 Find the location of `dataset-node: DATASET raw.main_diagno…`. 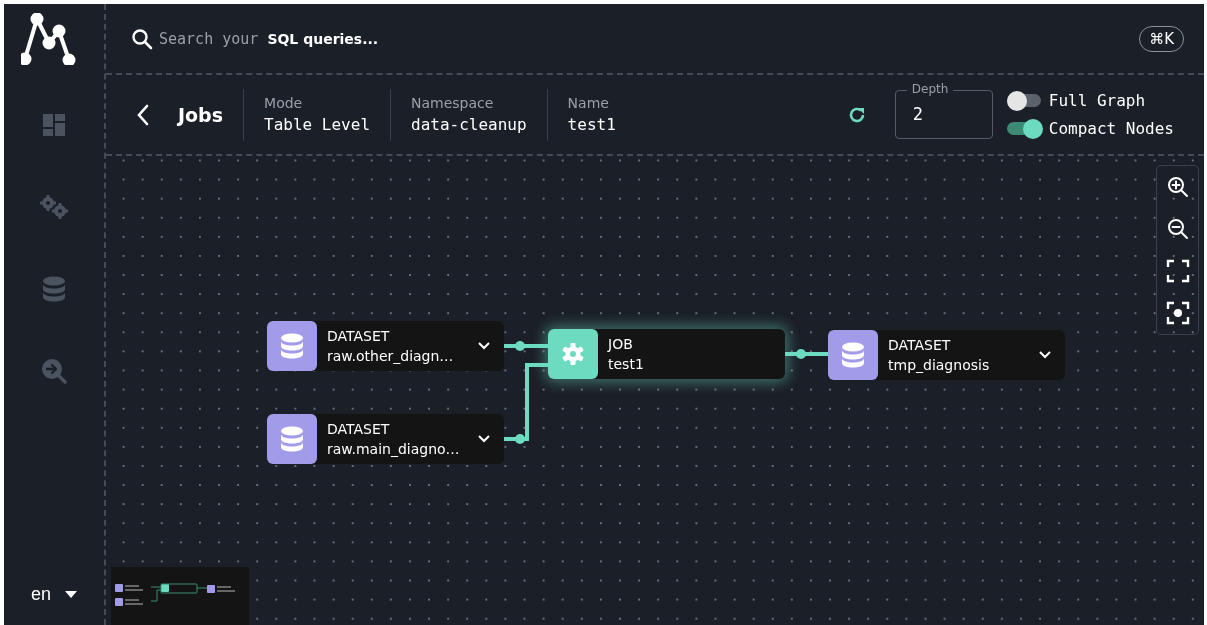

dataset-node: DATASET raw.main_diagno… is located at coordinates (385, 439).